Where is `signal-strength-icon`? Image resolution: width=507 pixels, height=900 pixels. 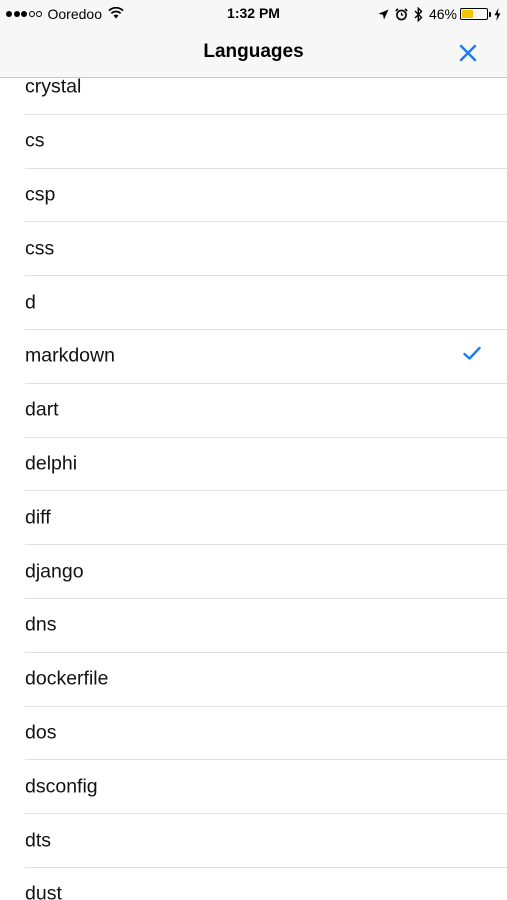
signal-strength-icon is located at coordinates (25, 14).